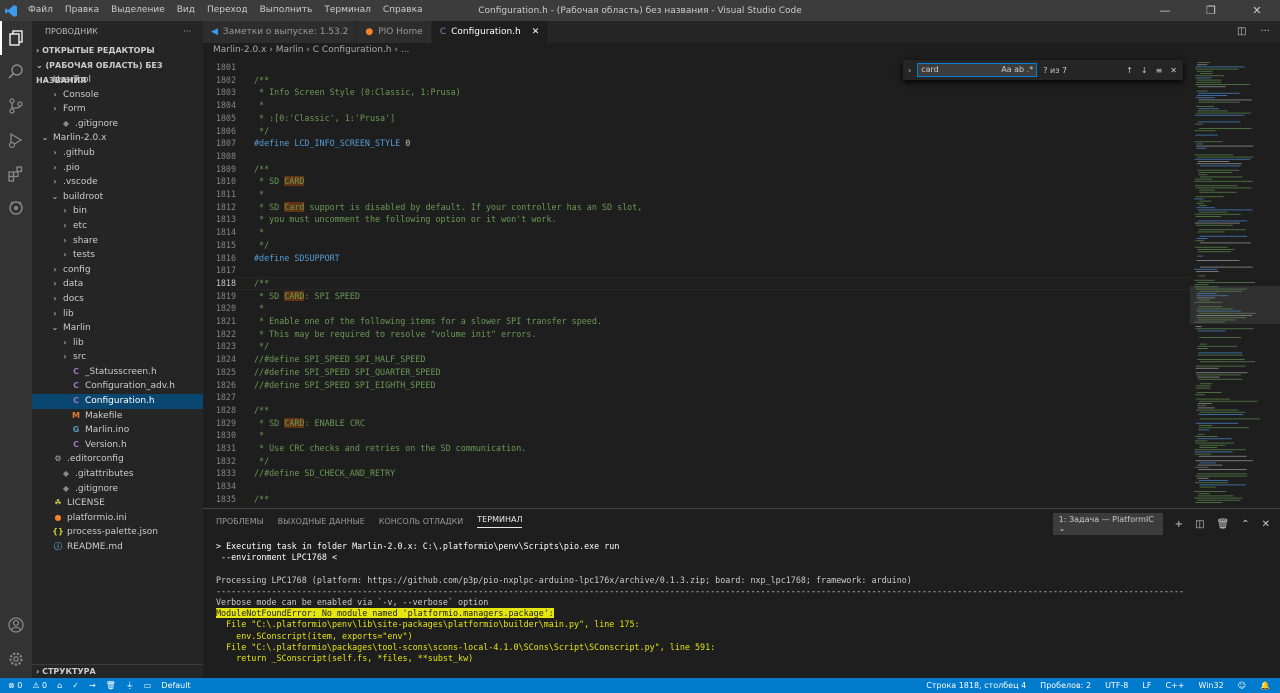  What do you see at coordinates (117, 284) in the screenshot?
I see `tree-item: › data` at bounding box center [117, 284].